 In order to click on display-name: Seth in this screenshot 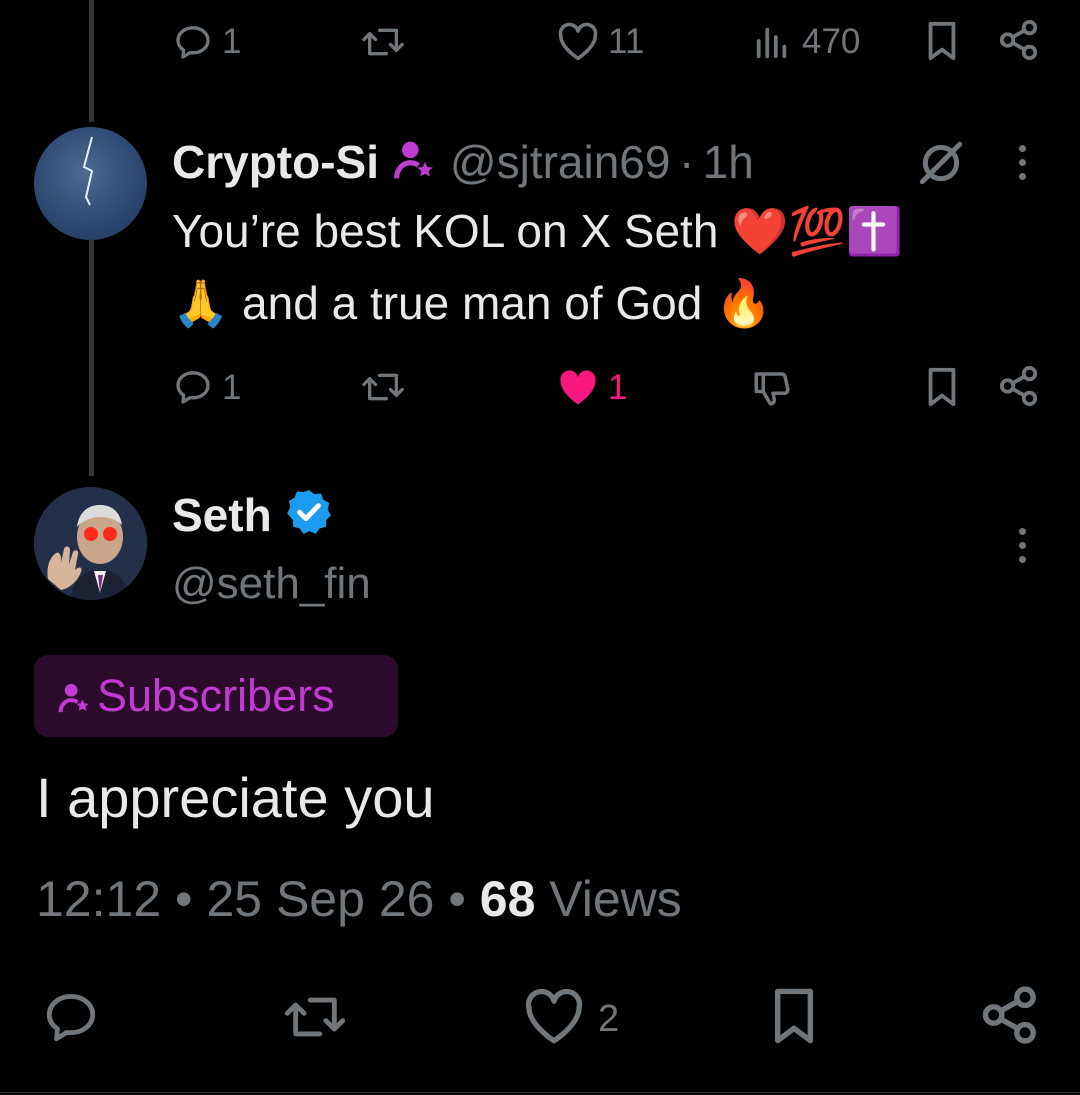, I will do `click(222, 515)`.